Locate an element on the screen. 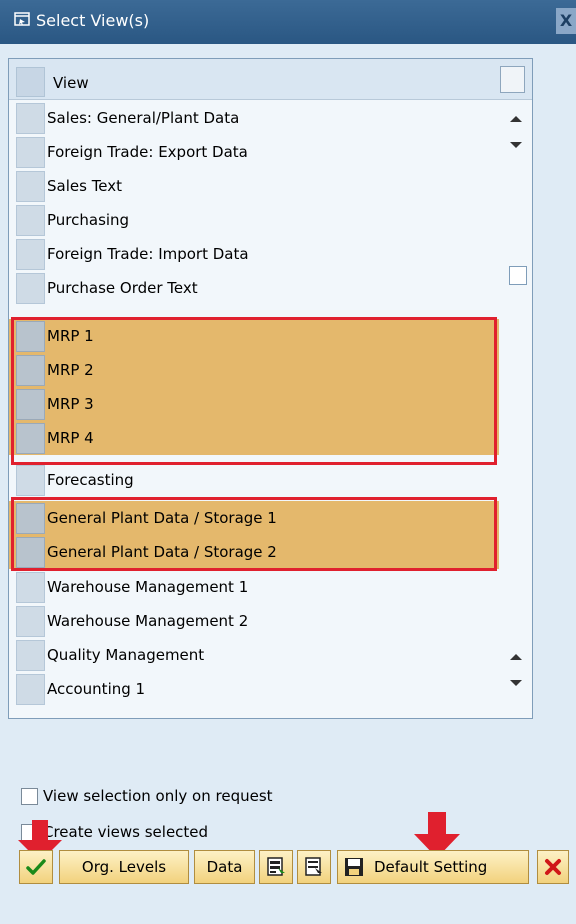 The width and height of the screenshot is (576, 924). default-setting-label: Default Setting is located at coordinates (431, 867).